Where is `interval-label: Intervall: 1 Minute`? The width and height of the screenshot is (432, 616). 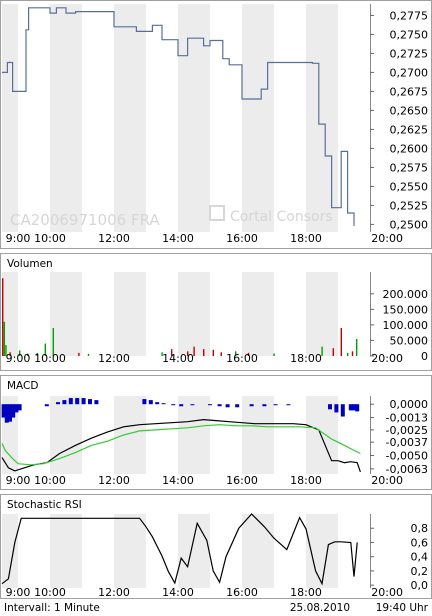
interval-label: Intervall: 1 Minute is located at coordinates (52, 608).